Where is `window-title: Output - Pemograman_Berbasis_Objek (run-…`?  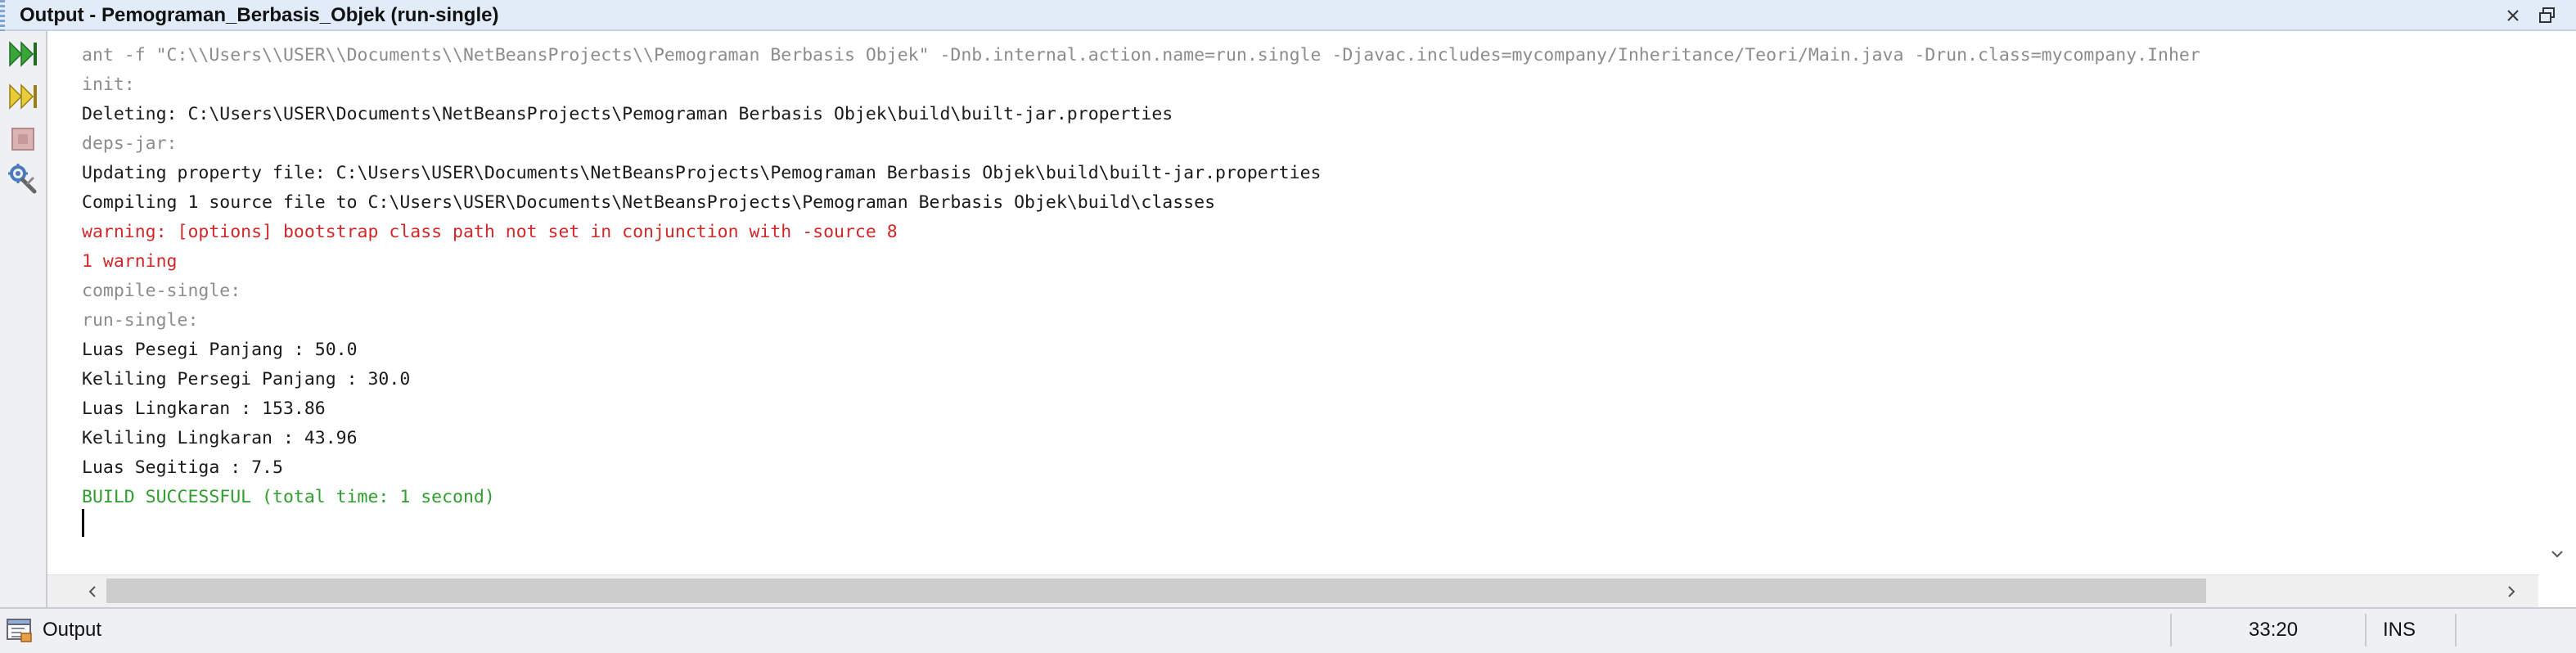 window-title: Output - Pemograman_Berbasis_Objek (run-… is located at coordinates (259, 15).